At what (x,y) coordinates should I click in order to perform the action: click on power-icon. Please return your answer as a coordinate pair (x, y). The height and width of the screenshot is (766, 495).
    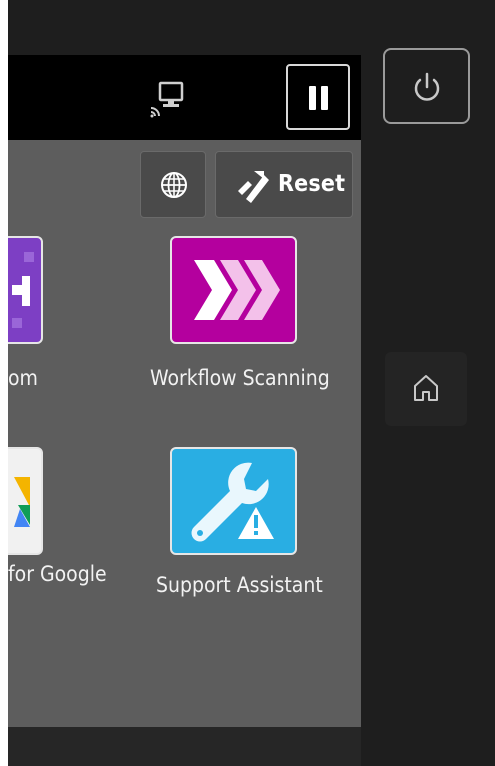
    Looking at the image, I should click on (427, 86).